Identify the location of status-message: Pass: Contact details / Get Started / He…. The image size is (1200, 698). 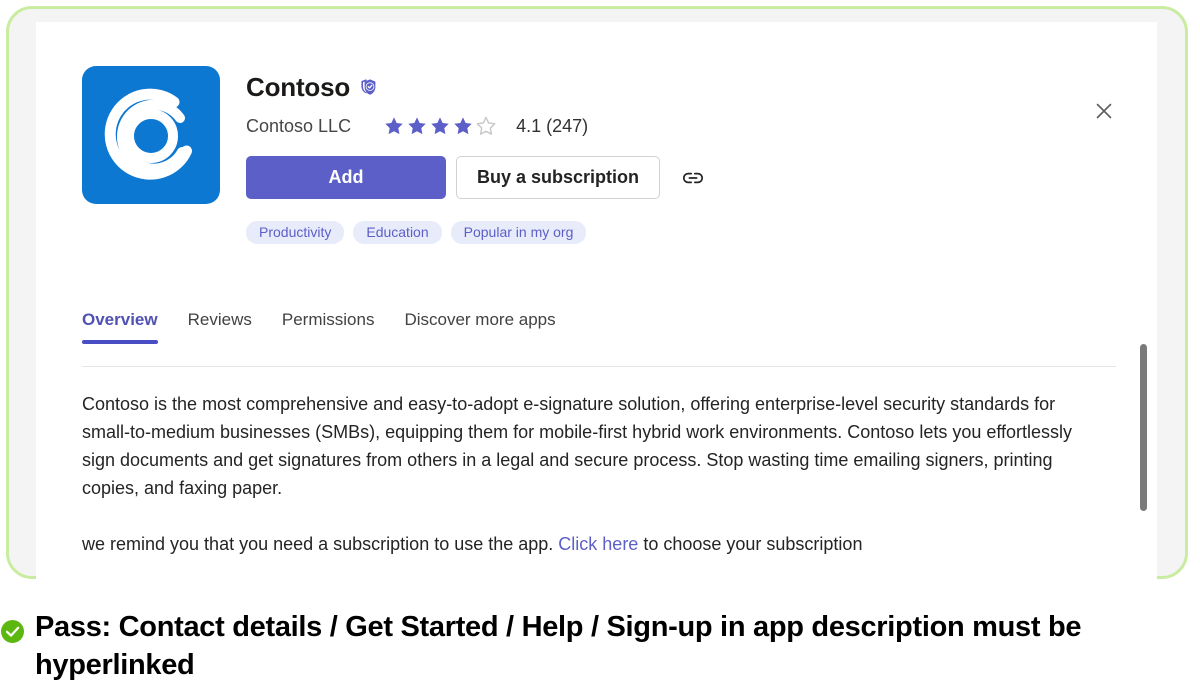
(558, 646).